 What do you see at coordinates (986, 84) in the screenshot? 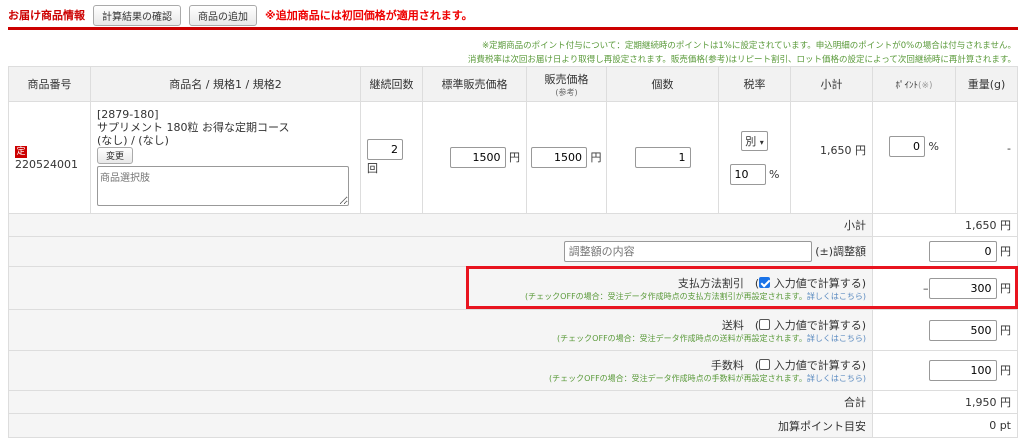
I see `col-weight: 重量(g)` at bounding box center [986, 84].